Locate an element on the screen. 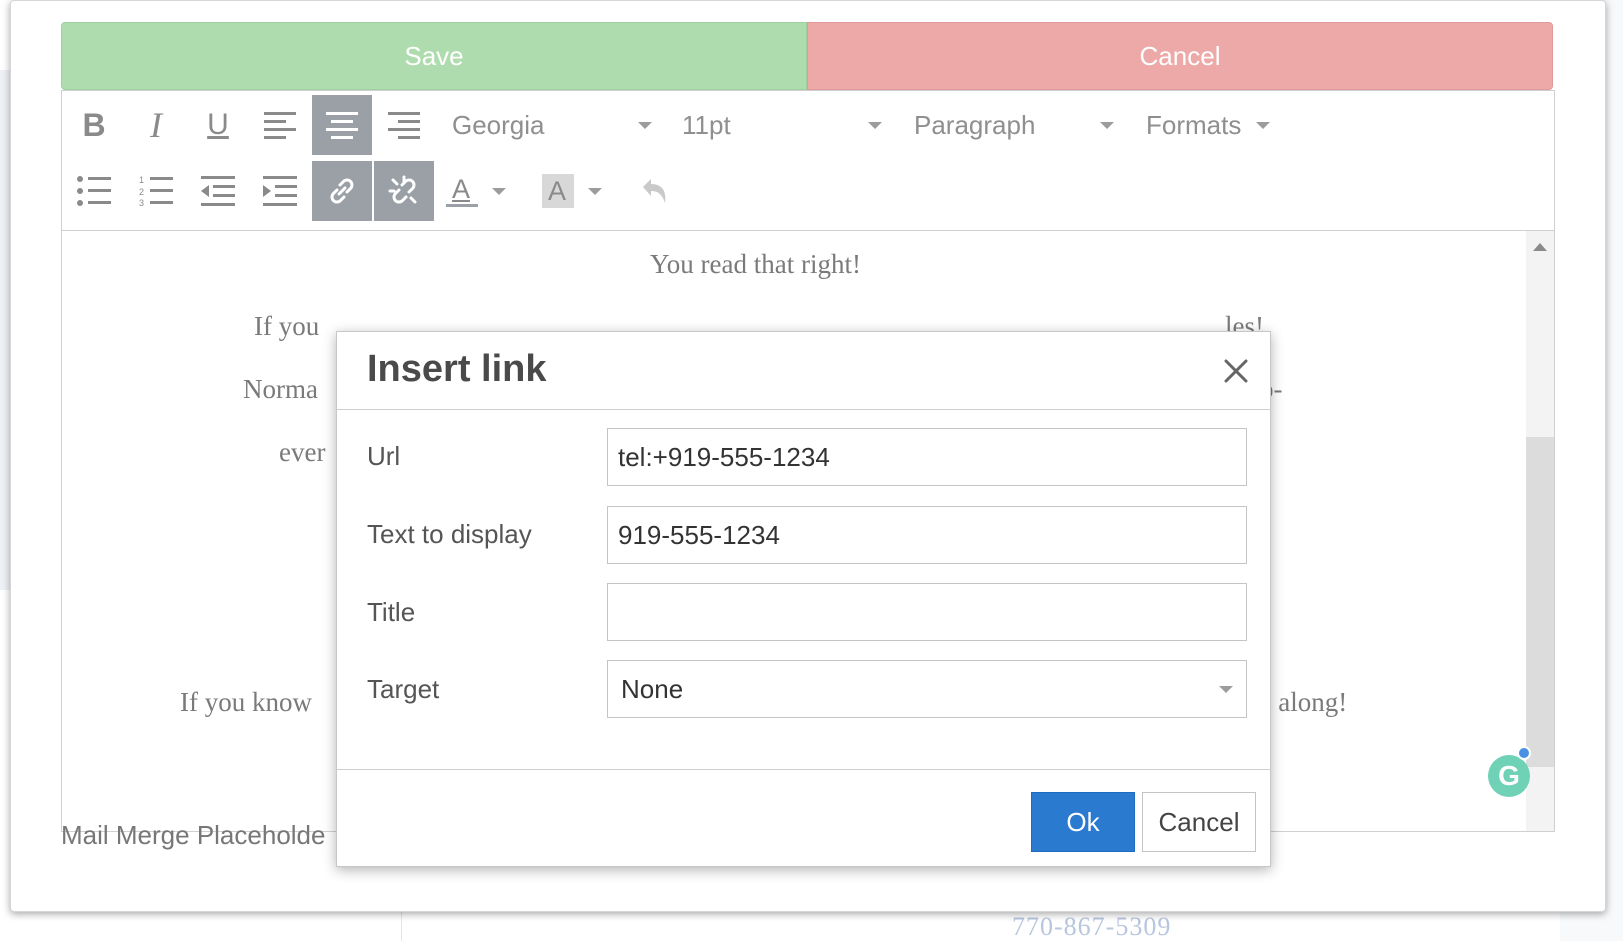  align-right-icon is located at coordinates (404, 125).